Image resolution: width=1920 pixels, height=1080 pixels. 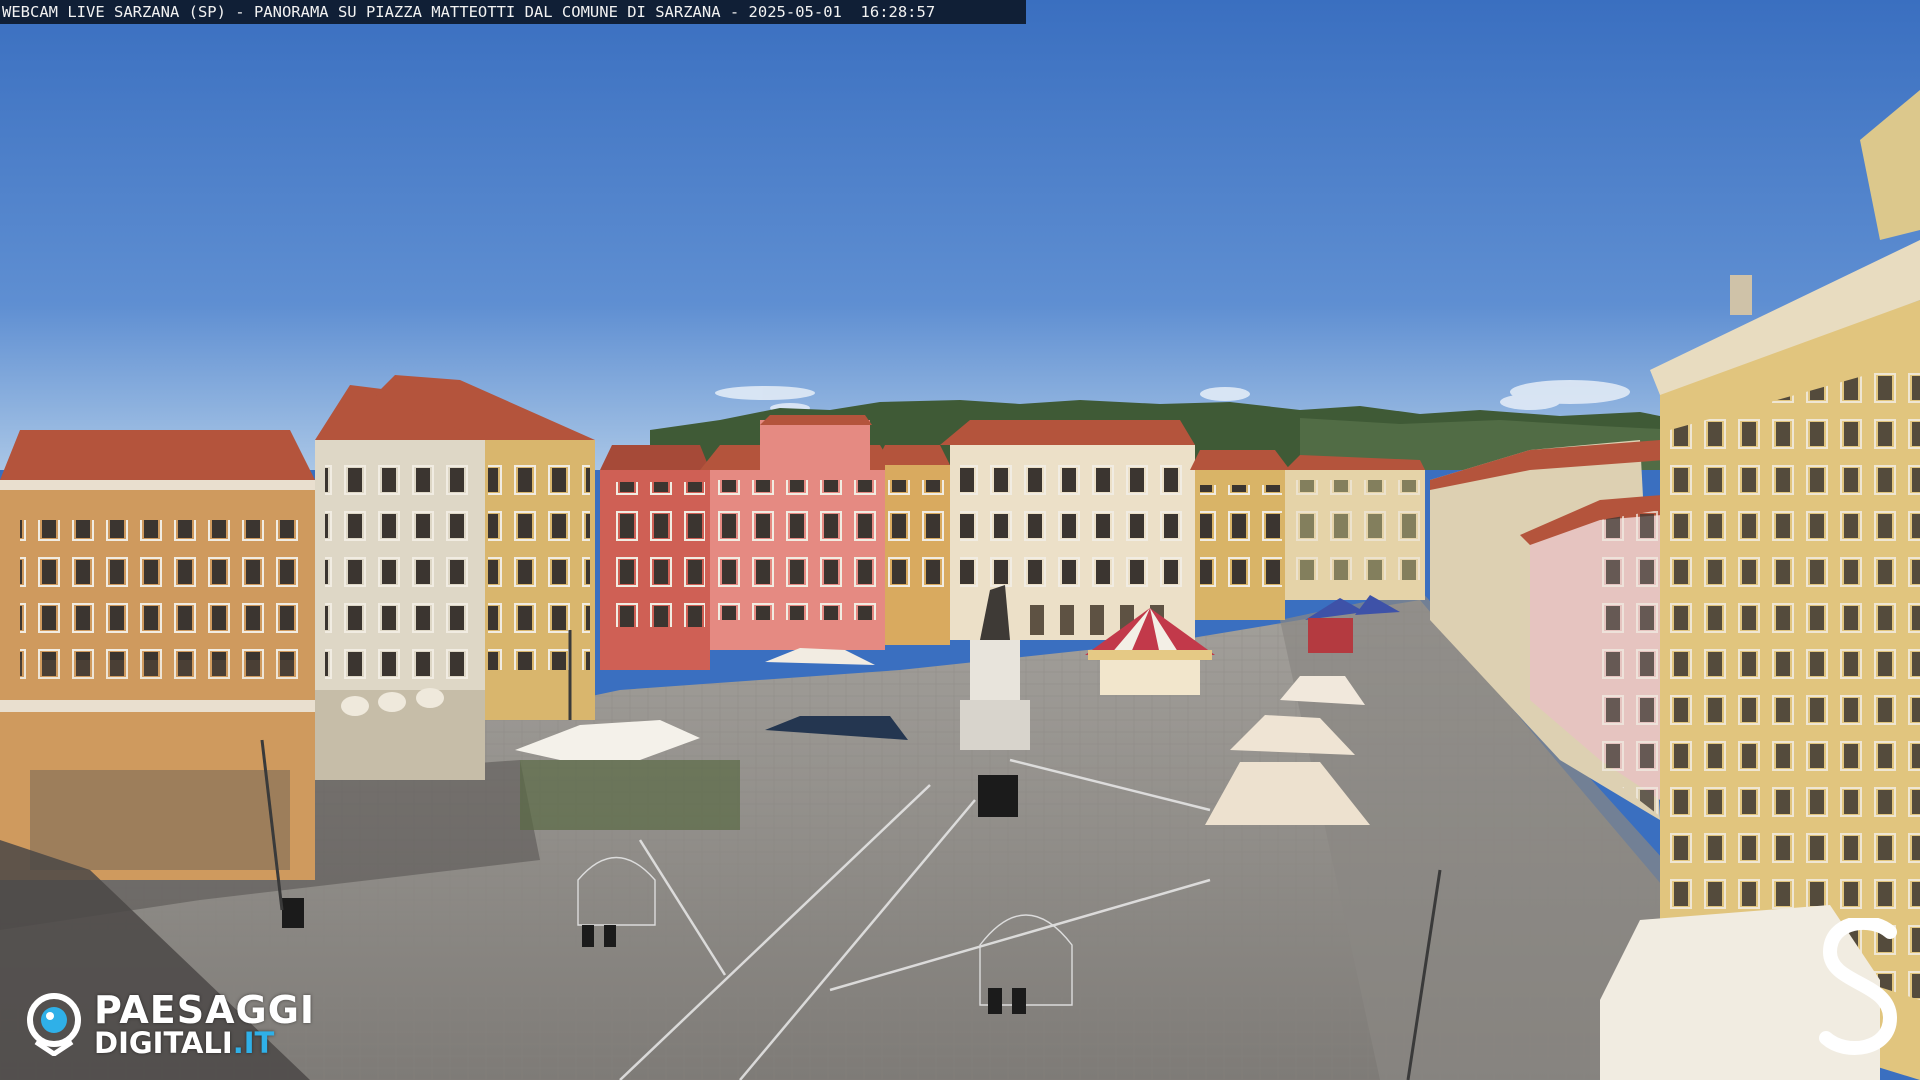 I want to click on logo-line2: DIGITALI.IT, so click(x=184, y=1043).